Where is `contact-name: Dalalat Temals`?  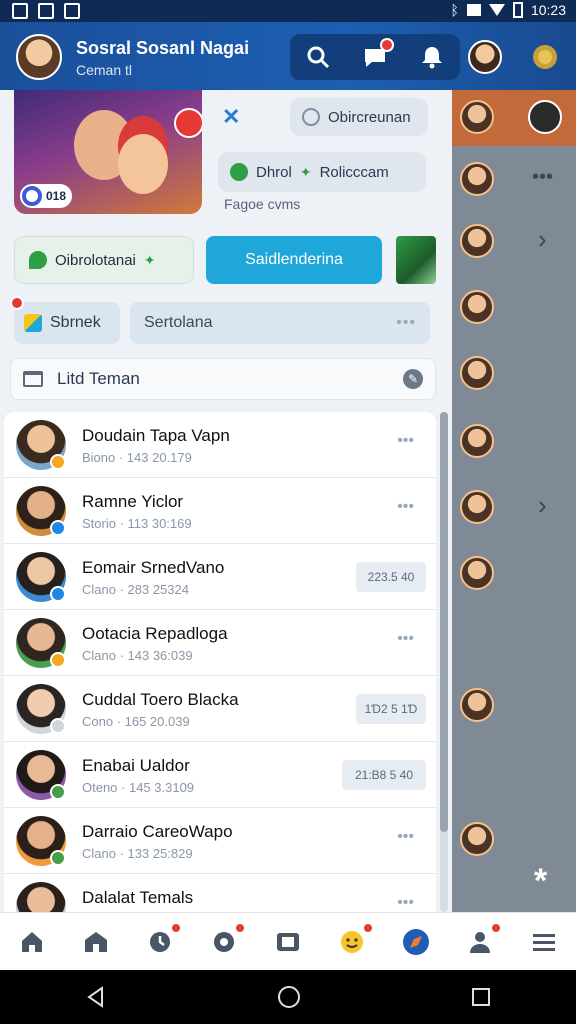
contact-name: Dalalat Temals is located at coordinates (138, 897).